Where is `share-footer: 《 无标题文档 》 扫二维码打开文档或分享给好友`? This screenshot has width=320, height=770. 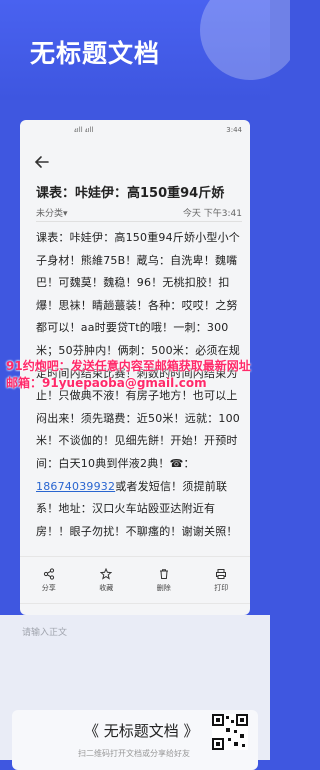 share-footer: 《 无标题文档 》 扫二维码打开文档或分享给好友 is located at coordinates (135, 740).